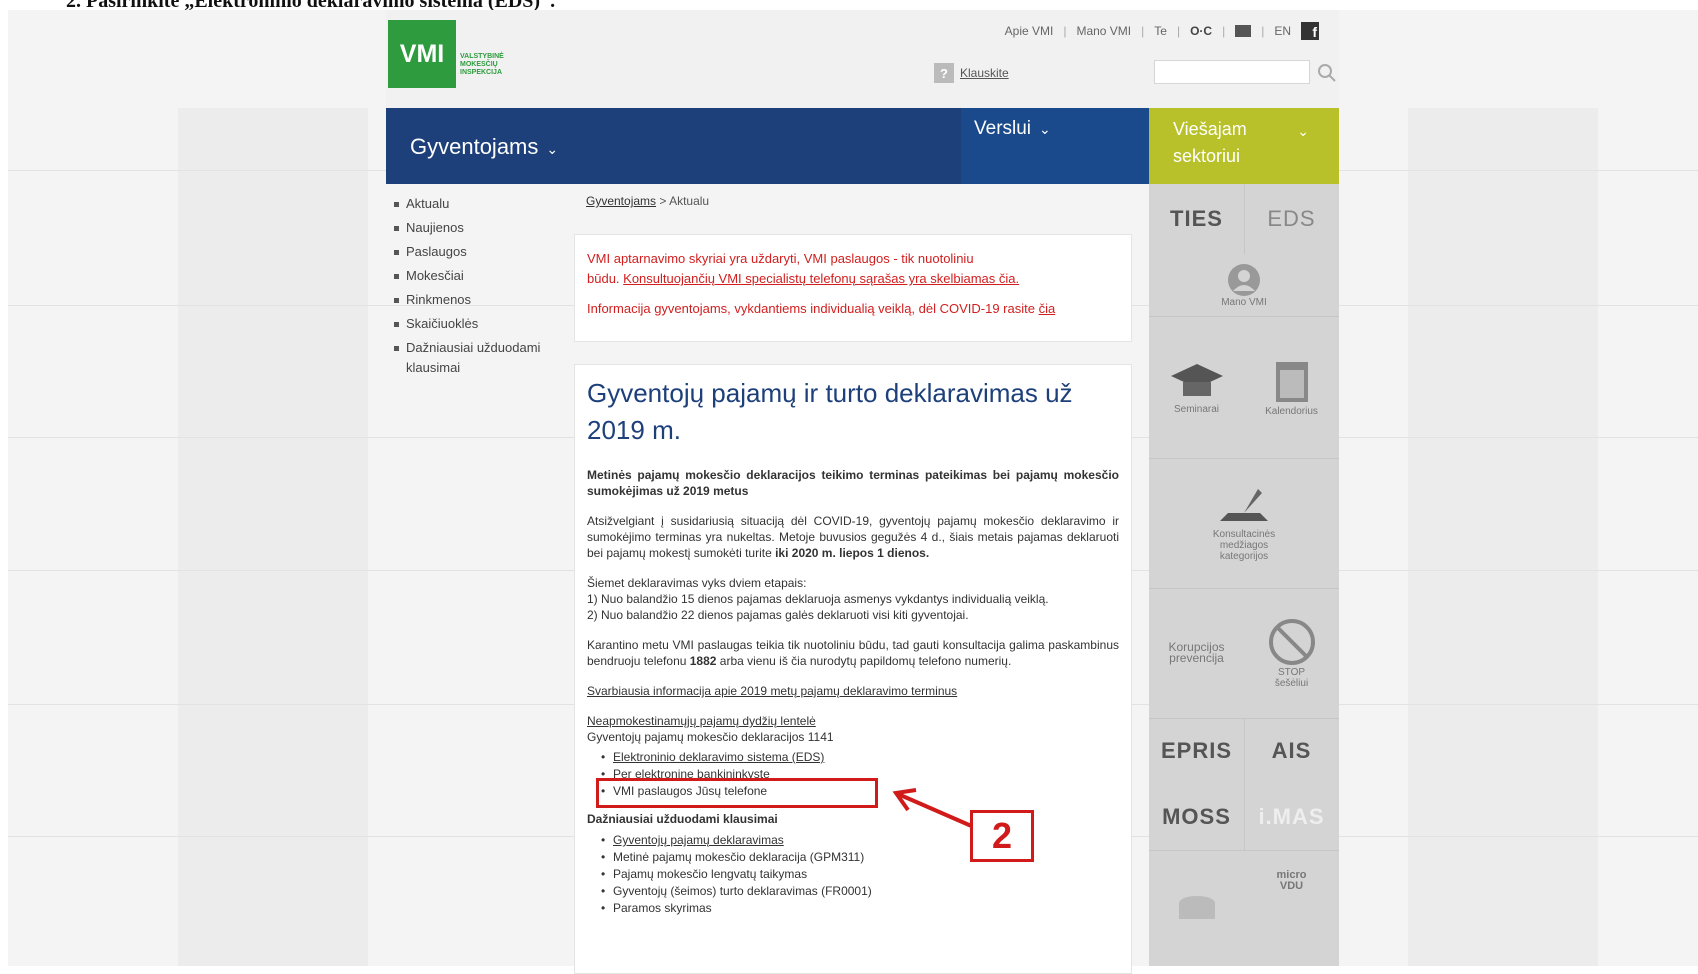 This screenshot has height=974, width=1698. What do you see at coordinates (621, 201) in the screenshot?
I see `breadcrumb-root: Gyventojams` at bounding box center [621, 201].